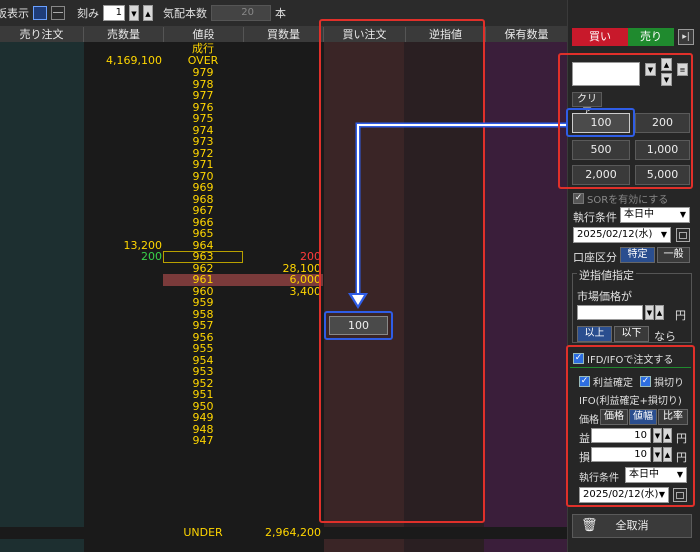 The width and height of the screenshot is (700, 552). What do you see at coordinates (622, 235) in the screenshot?
I see `date-select: 2025/02/12(水) ▼` at bounding box center [622, 235].